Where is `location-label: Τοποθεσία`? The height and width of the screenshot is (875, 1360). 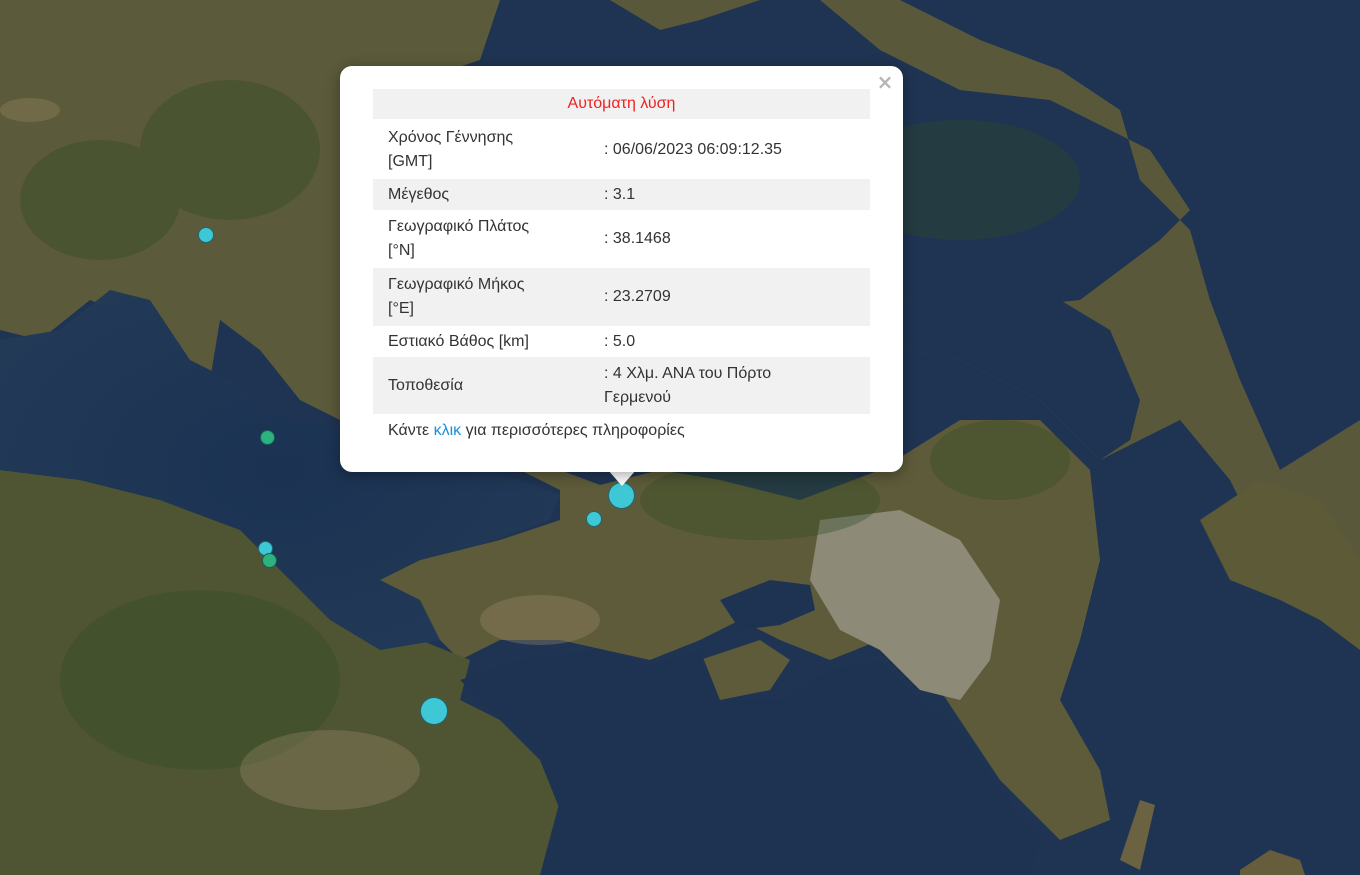
location-label: Τοποθεσία is located at coordinates (426, 385).